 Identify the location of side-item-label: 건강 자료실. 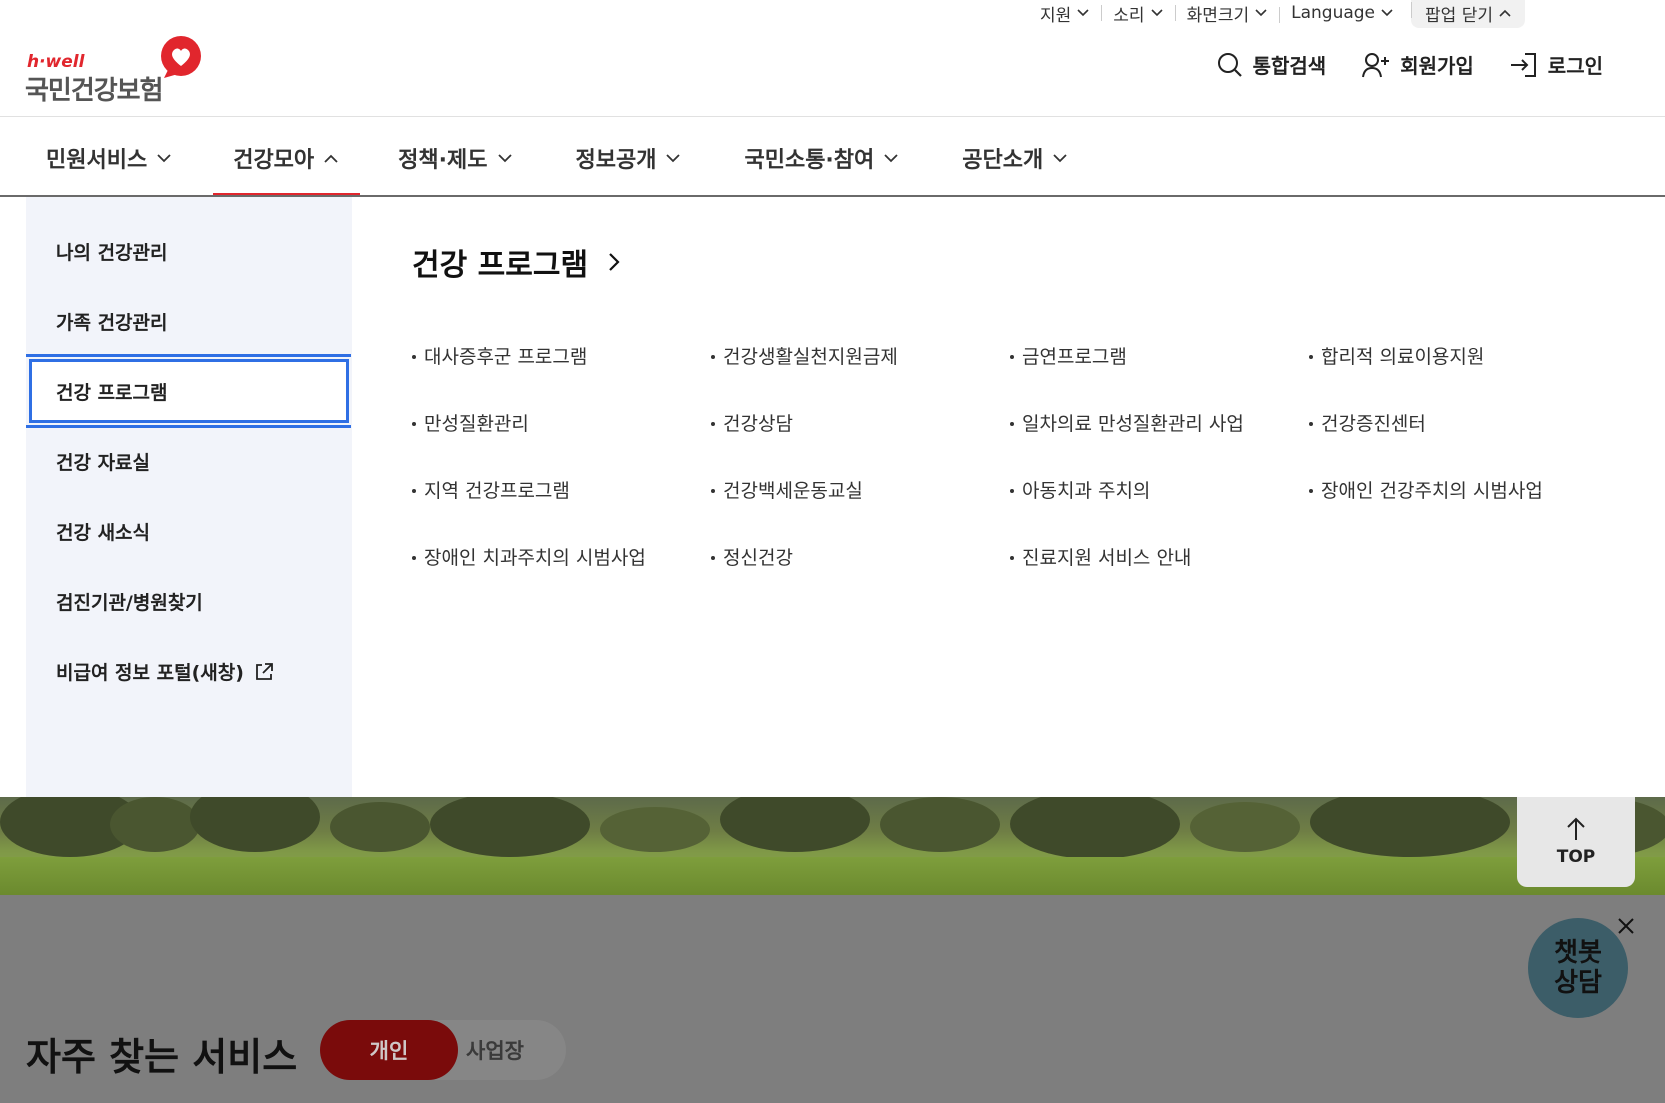
(103, 463).